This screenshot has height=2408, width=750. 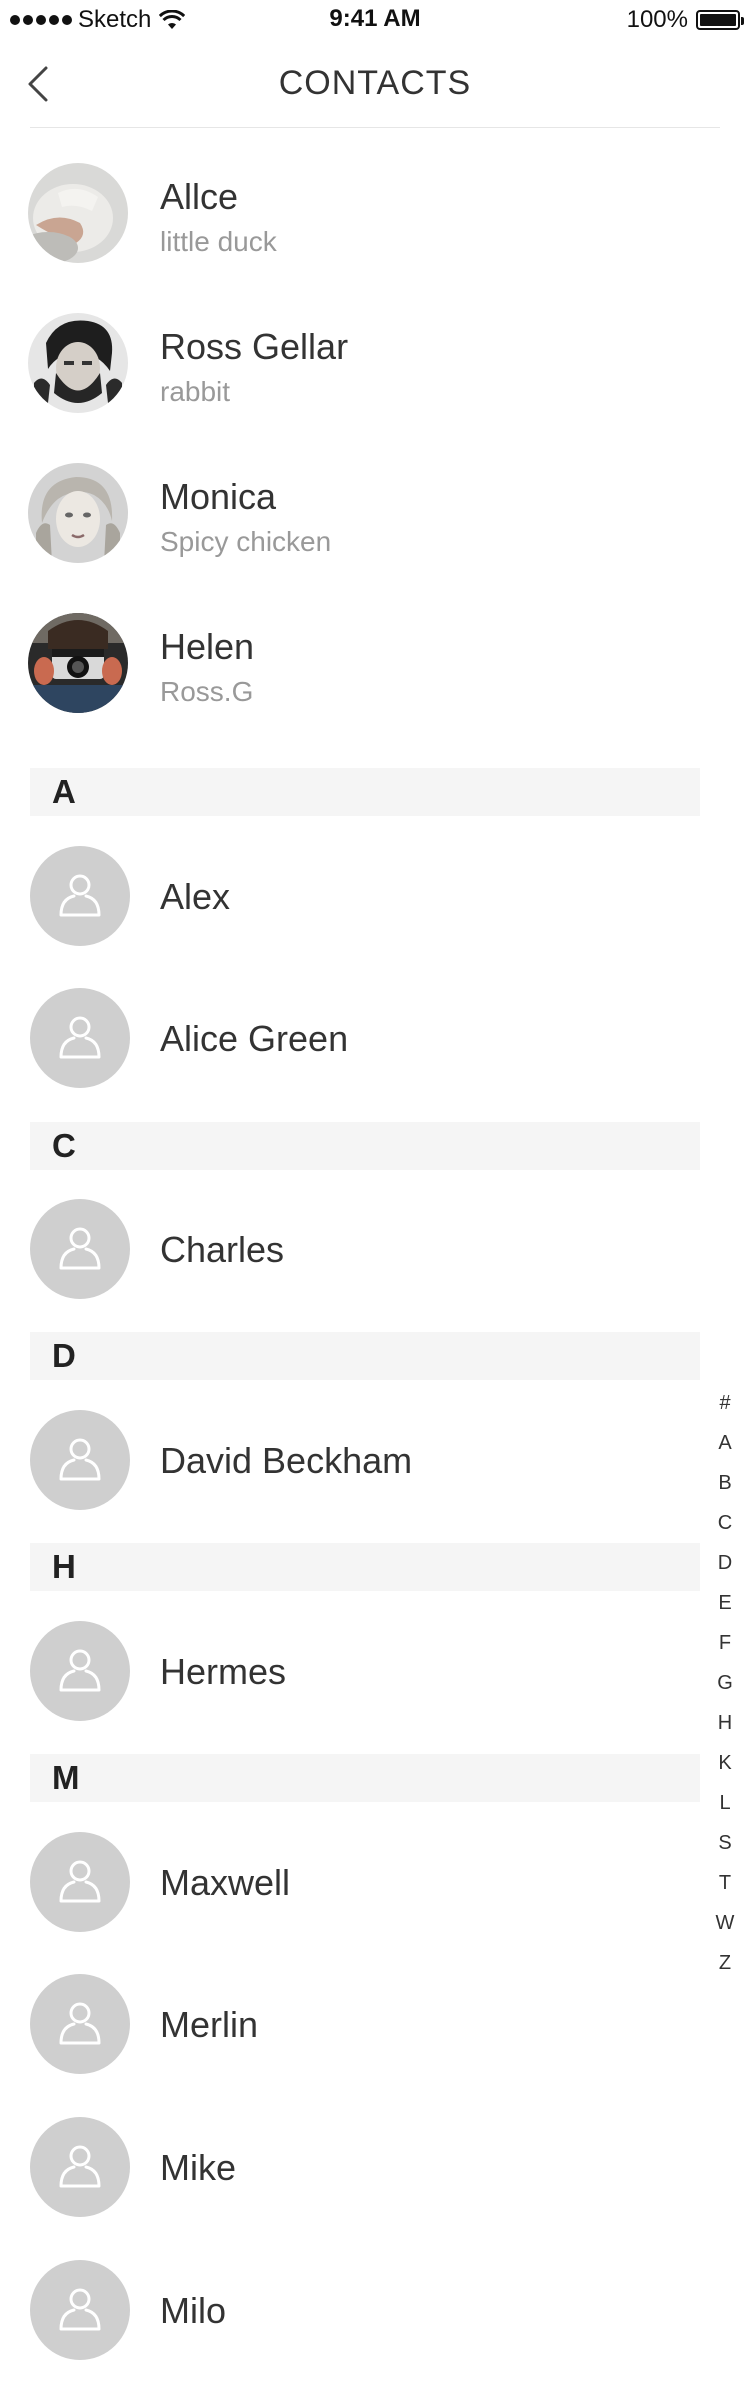 What do you see at coordinates (207, 691) in the screenshot?
I see `contact-subtitle: Ross.G` at bounding box center [207, 691].